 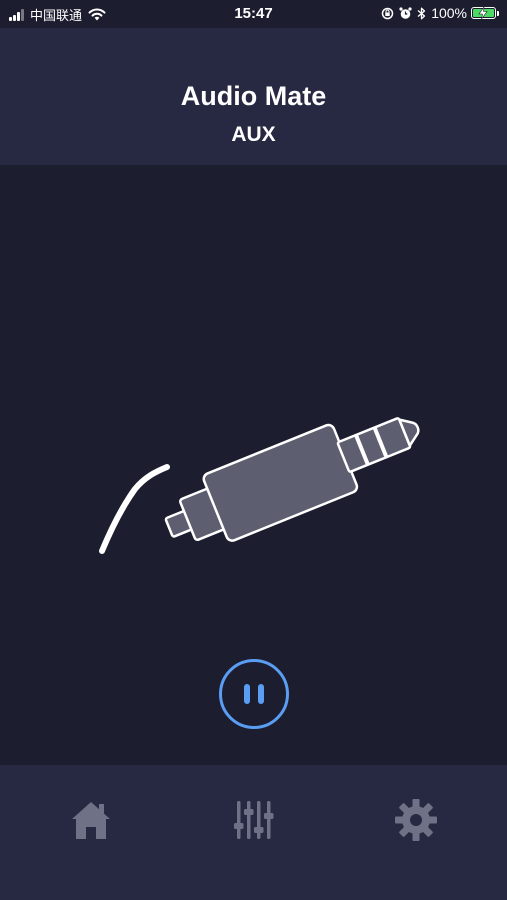 I want to click on tab-equalizer, so click(x=253, y=820).